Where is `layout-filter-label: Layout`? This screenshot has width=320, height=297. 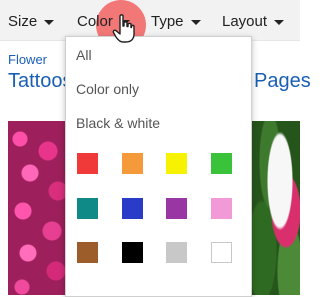
layout-filter-label: Layout is located at coordinates (245, 21).